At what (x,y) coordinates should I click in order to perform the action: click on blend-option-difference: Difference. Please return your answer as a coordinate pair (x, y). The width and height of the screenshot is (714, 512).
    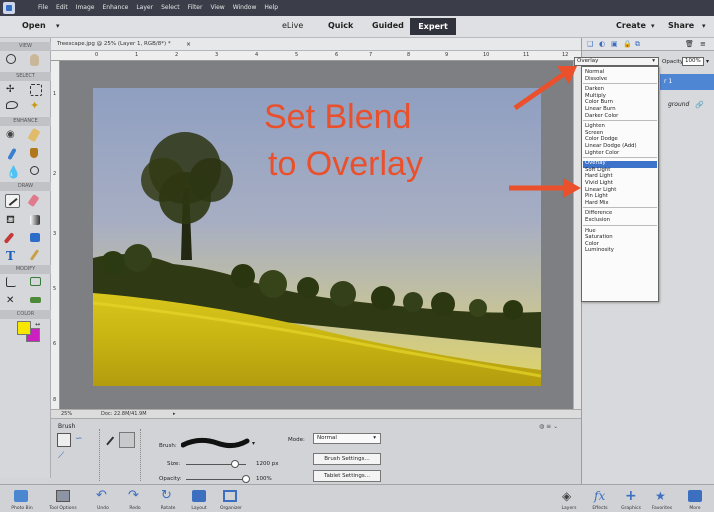
    Looking at the image, I should click on (598, 213).